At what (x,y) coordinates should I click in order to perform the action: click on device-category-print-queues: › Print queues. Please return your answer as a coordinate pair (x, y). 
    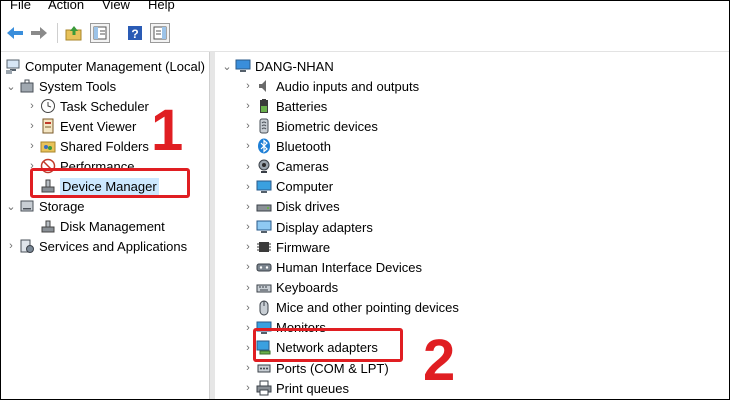
    Looking at the image, I should click on (295, 388).